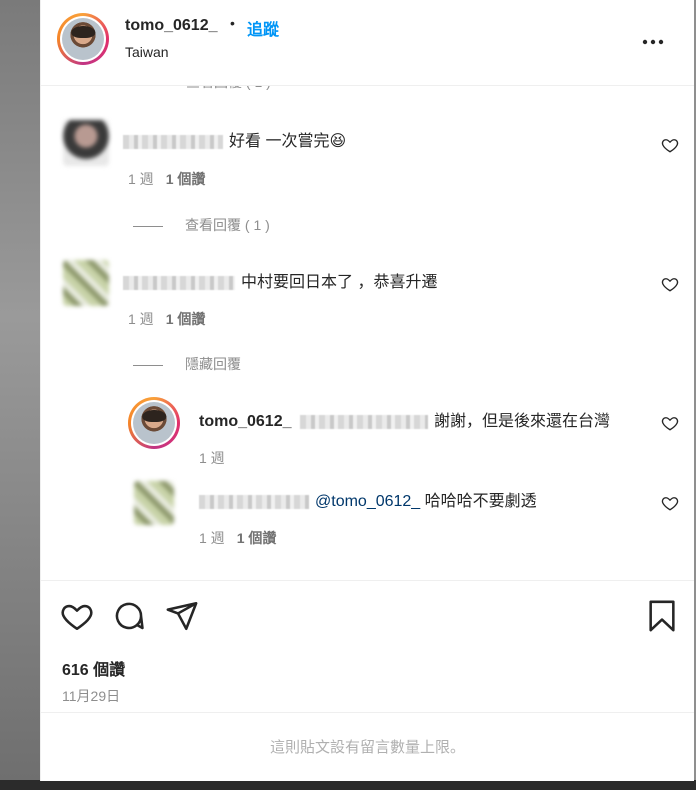 The width and height of the screenshot is (696, 790). I want to click on reply-2-like-heart-icon, so click(670, 503).